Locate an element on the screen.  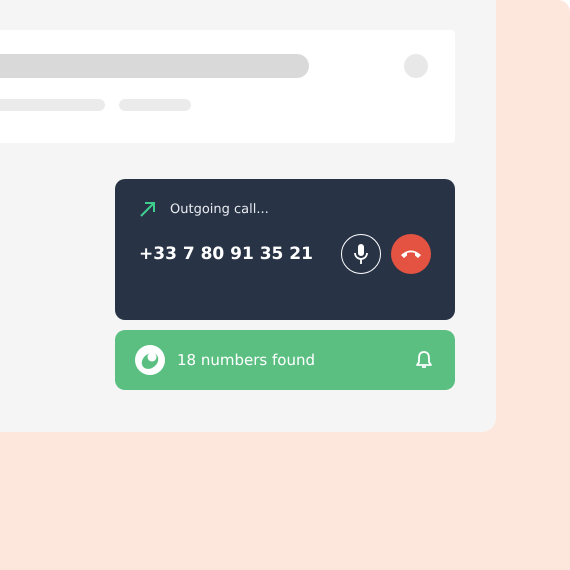
hang-up-button is located at coordinates (411, 254).